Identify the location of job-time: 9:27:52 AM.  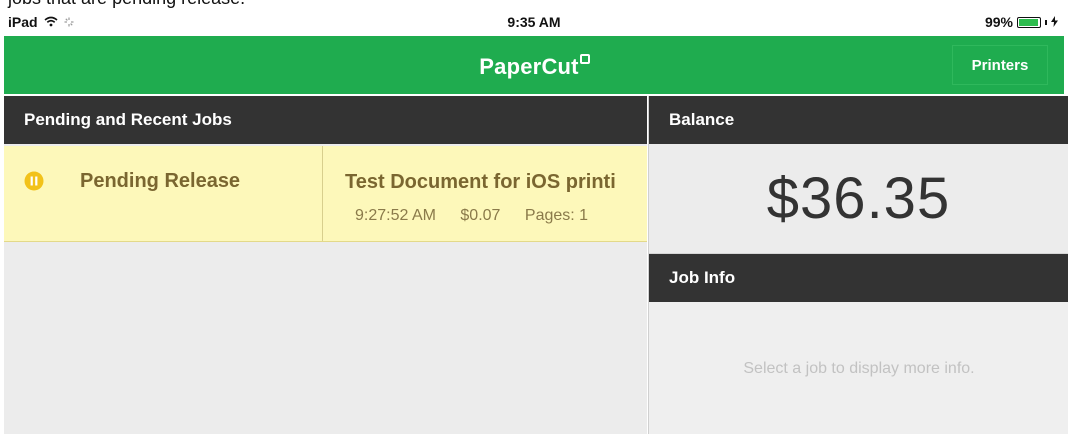
(395, 215).